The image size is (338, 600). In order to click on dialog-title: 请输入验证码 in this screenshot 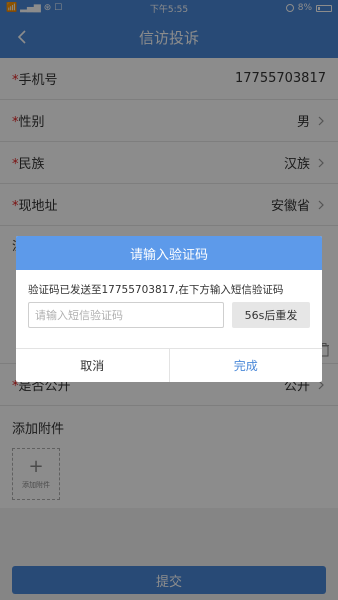, I will do `click(169, 253)`.